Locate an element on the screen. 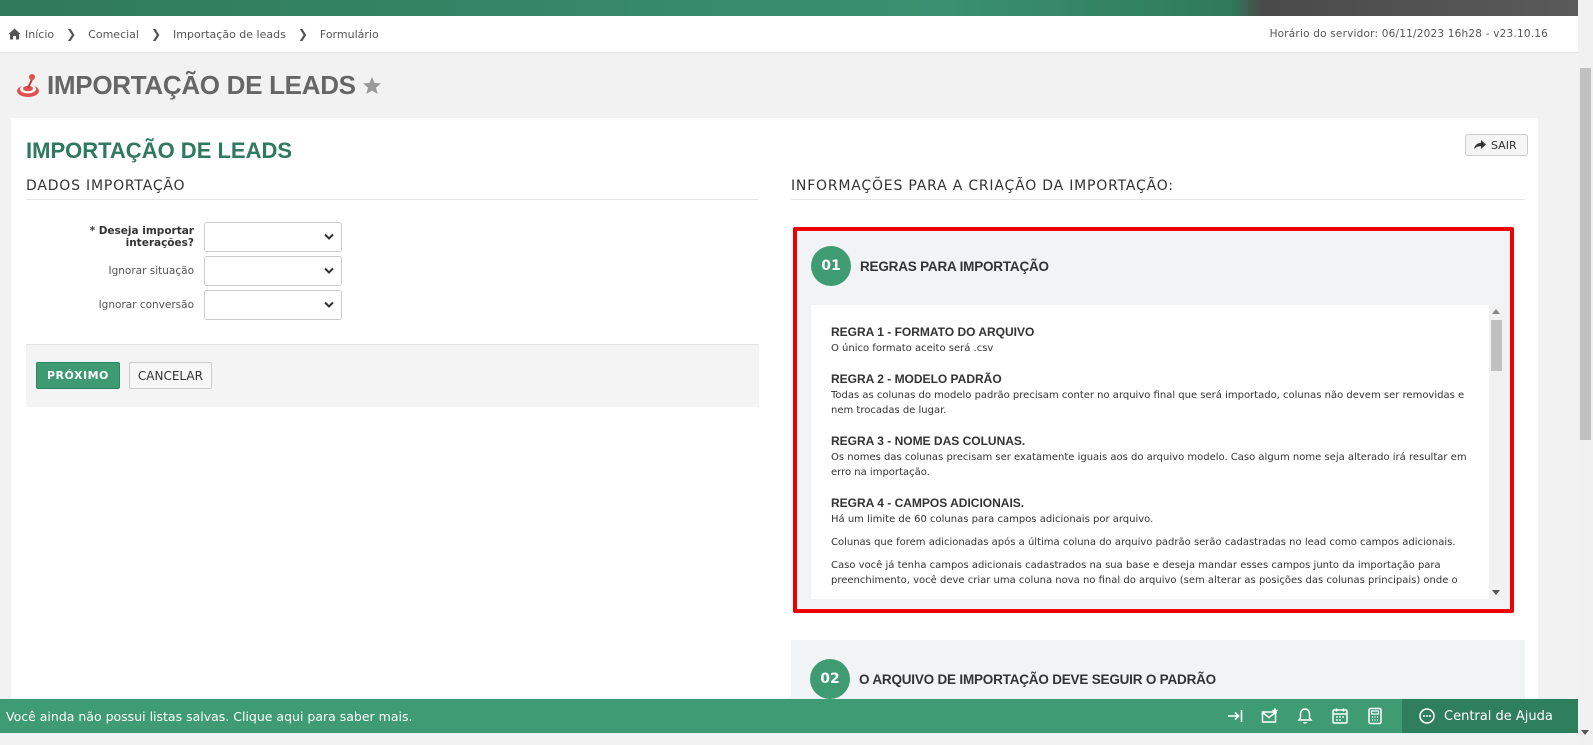 The width and height of the screenshot is (1593, 745). next-button: PRÓXIMO is located at coordinates (78, 375).